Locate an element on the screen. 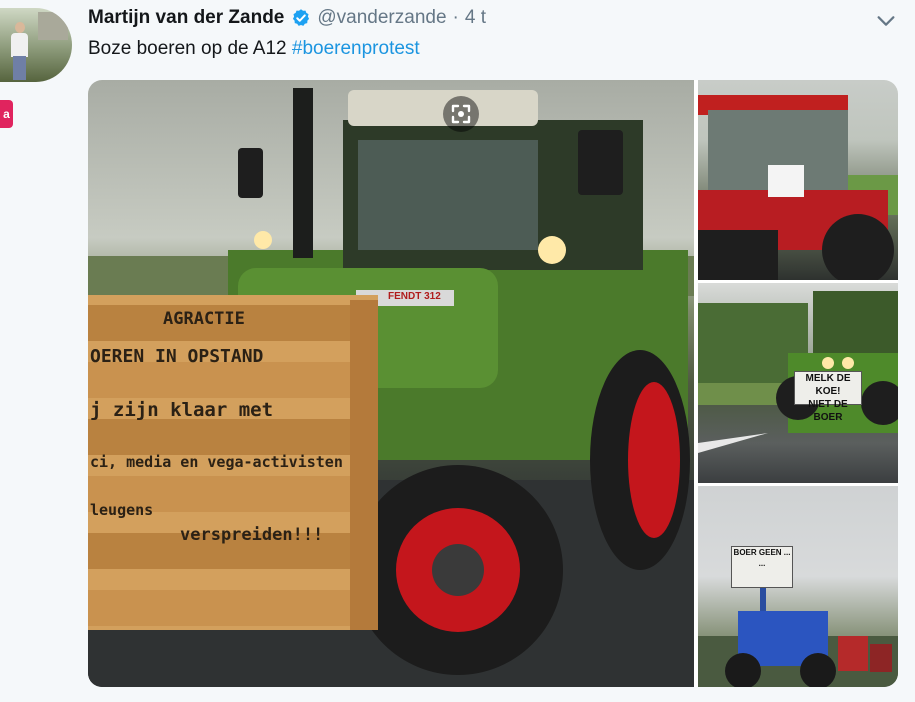 This screenshot has width=915, height=702. red-tractor-illustration is located at coordinates (798, 187).